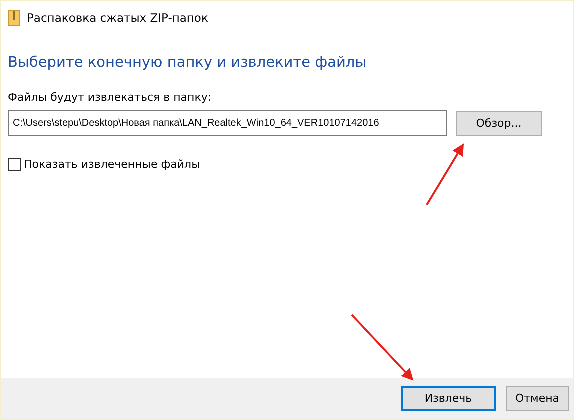 This screenshot has width=574, height=420. What do you see at coordinates (117, 18) in the screenshot?
I see `window-title: Распаковка сжатых ZIP-папок` at bounding box center [117, 18].